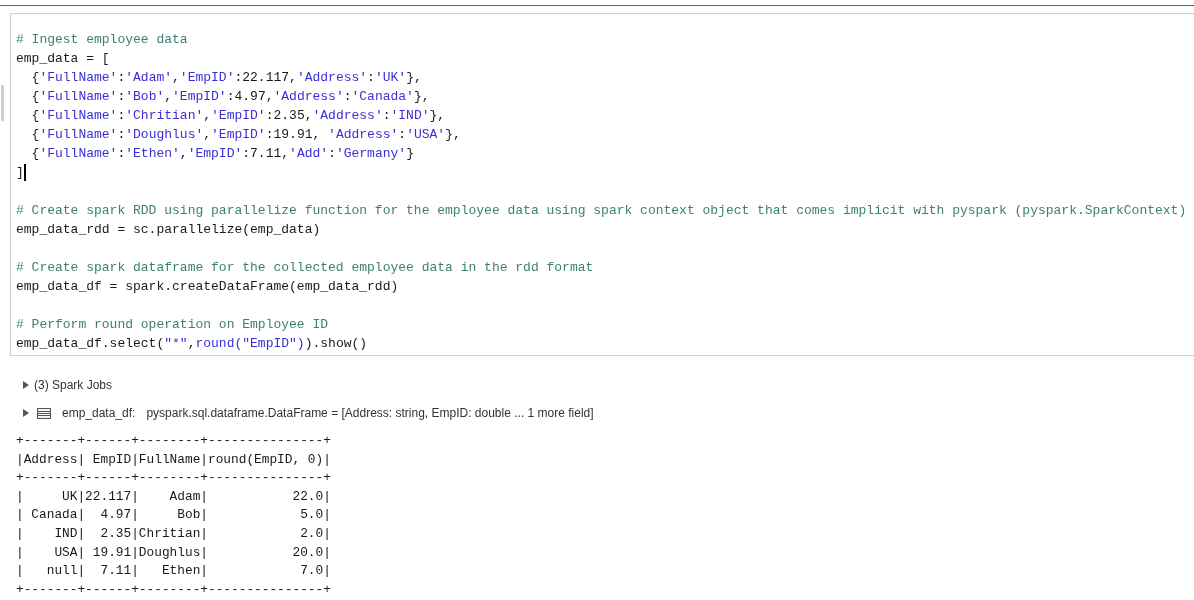 This screenshot has height=600, width=1194. Describe the element at coordinates (44, 413) in the screenshot. I see `table-icon` at that location.